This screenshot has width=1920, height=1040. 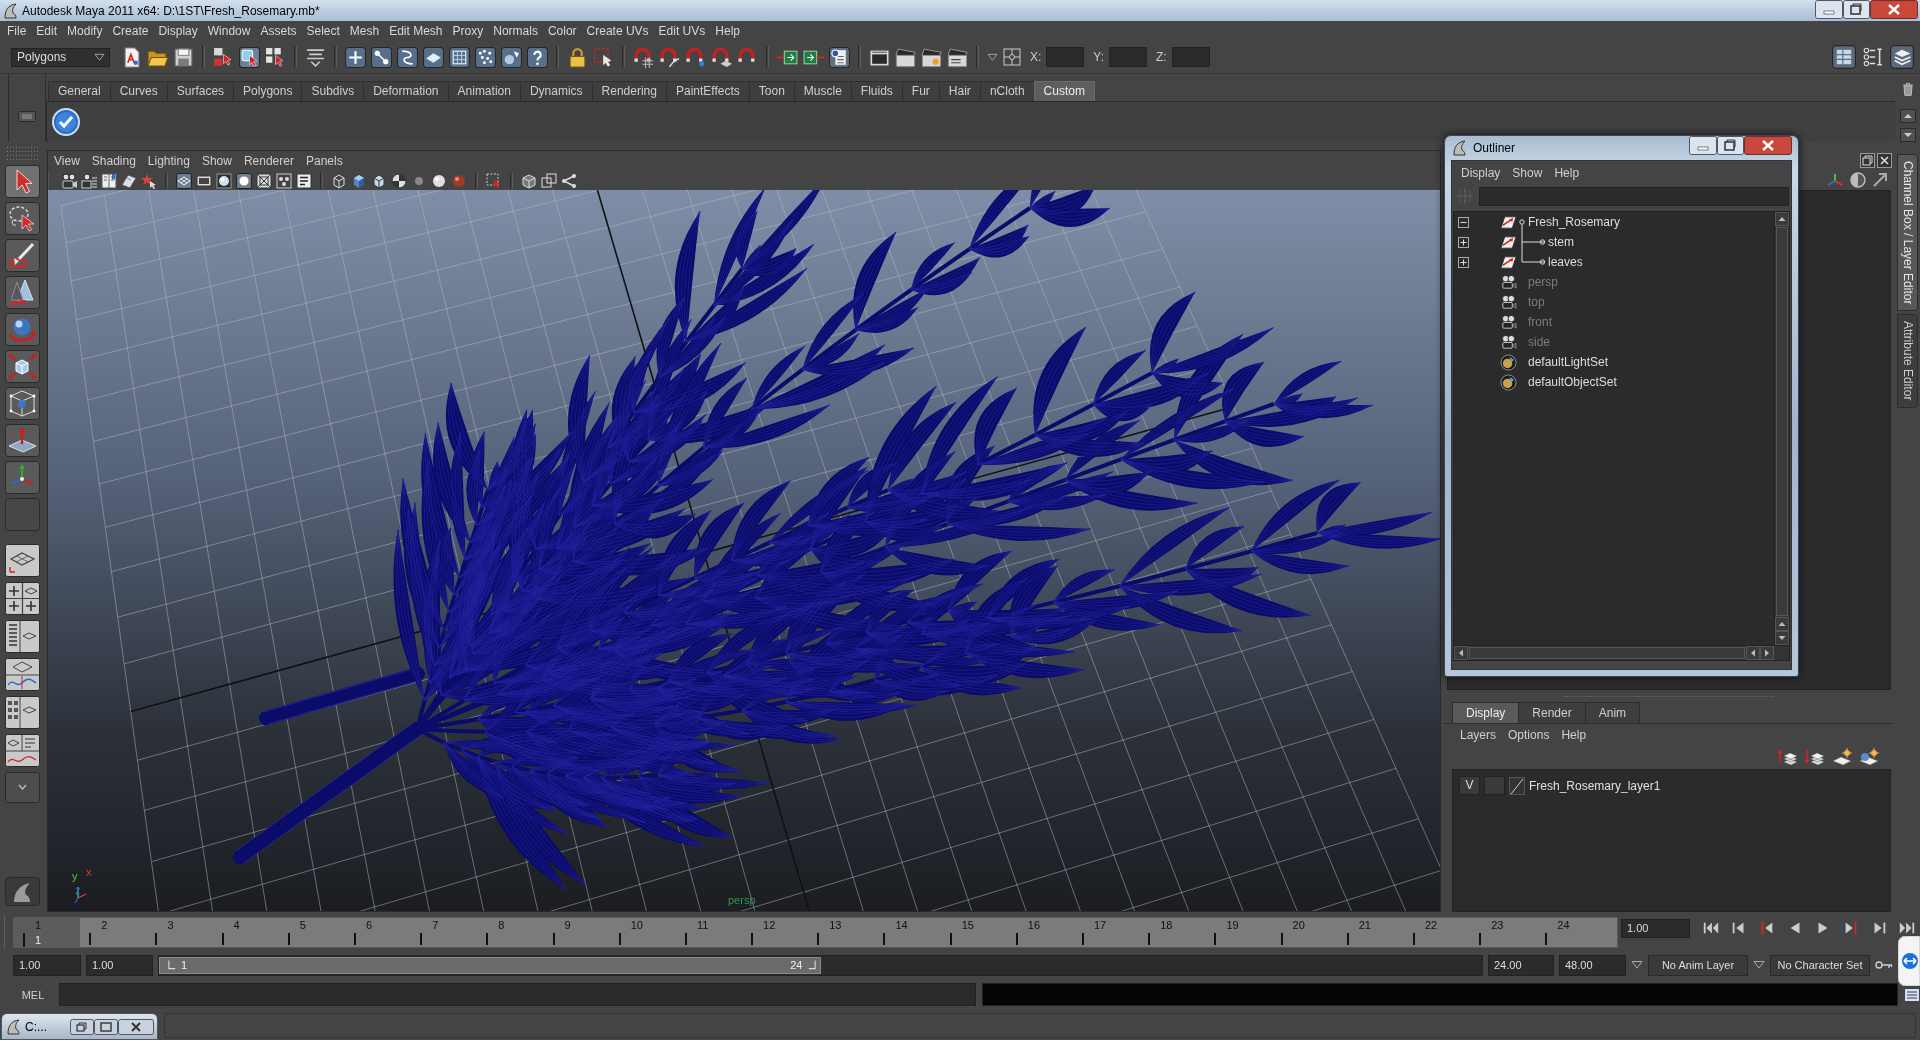 What do you see at coordinates (324, 161) in the screenshot?
I see `panel-menu-item: Panels` at bounding box center [324, 161].